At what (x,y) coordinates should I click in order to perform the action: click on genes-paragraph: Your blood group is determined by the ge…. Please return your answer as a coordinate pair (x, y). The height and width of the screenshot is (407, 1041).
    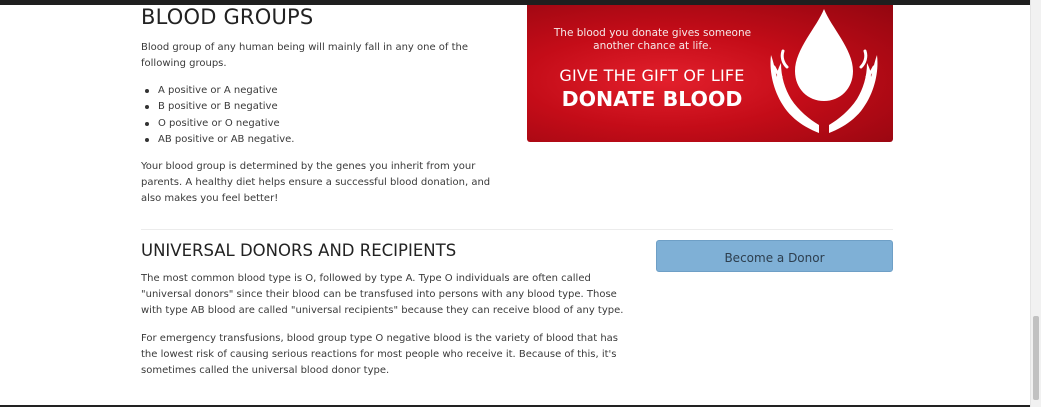
    Looking at the image, I should click on (316, 183).